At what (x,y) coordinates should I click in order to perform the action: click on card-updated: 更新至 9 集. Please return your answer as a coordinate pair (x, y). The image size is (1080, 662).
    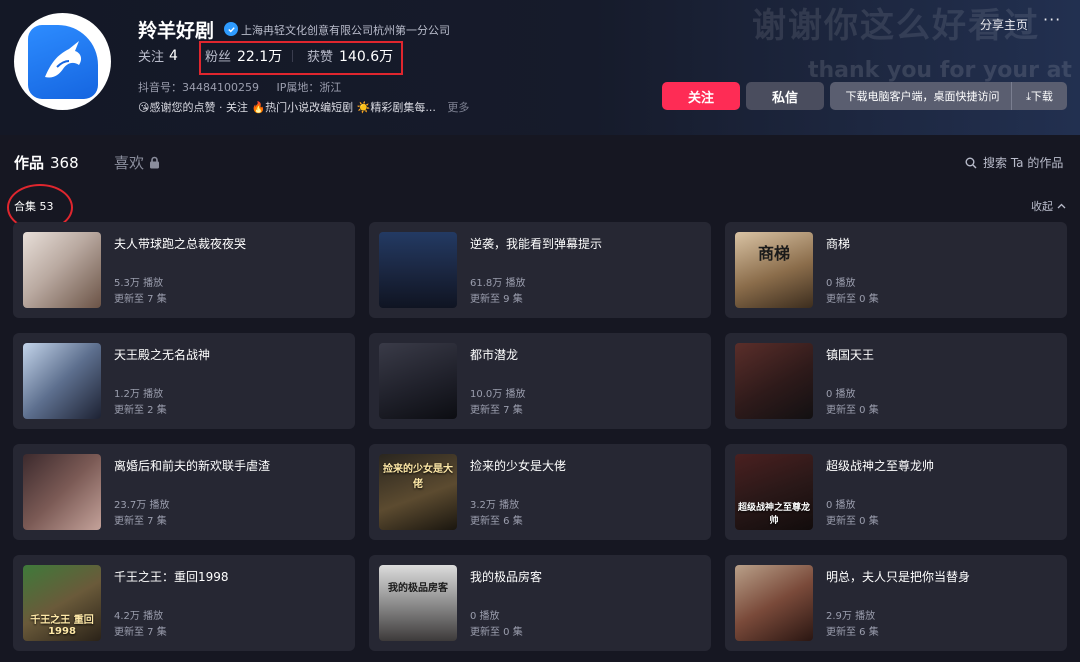
    Looking at the image, I should click on (496, 299).